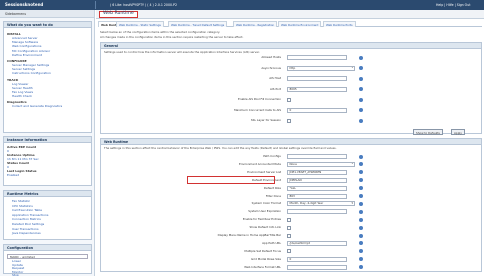  What do you see at coordinates (47, 55) in the screenshot?
I see `sidebar-link-define-environment: Define Environment` at bounding box center [47, 55].